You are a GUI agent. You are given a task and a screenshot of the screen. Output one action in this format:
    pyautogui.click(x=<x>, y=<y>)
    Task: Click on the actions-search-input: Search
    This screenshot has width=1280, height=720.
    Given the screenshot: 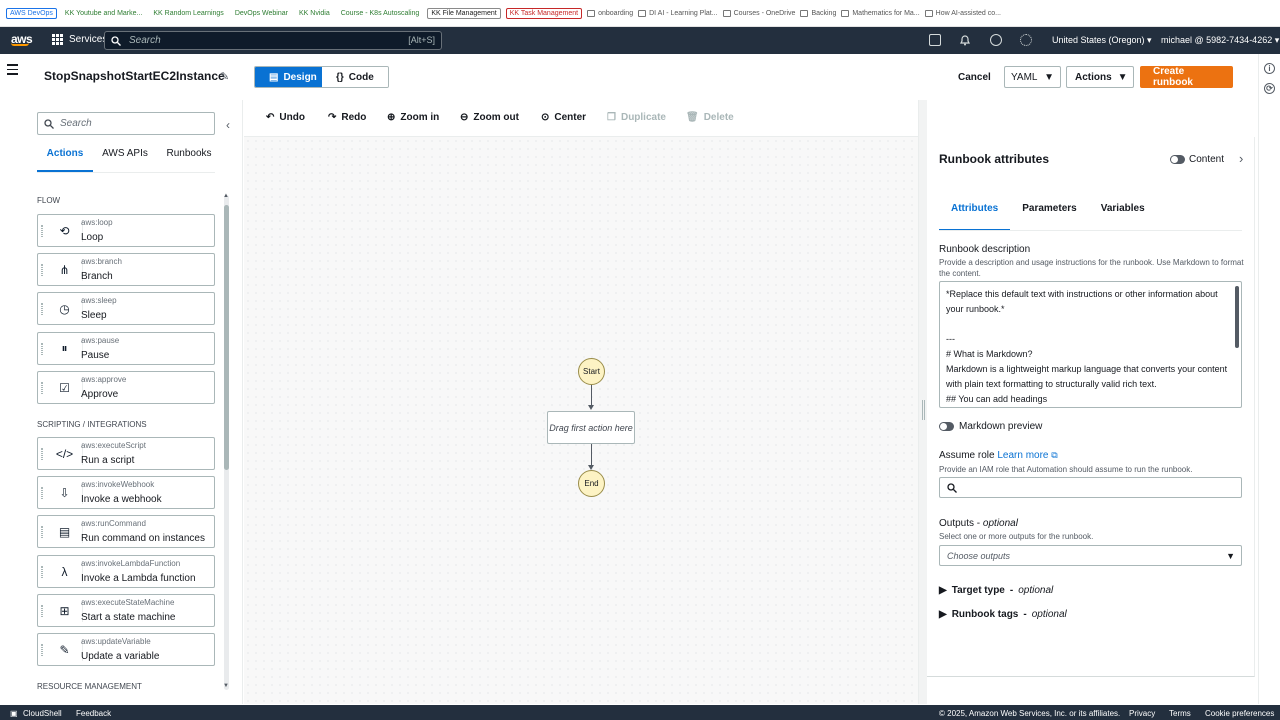 What is the action you would take?
    pyautogui.click(x=126, y=123)
    